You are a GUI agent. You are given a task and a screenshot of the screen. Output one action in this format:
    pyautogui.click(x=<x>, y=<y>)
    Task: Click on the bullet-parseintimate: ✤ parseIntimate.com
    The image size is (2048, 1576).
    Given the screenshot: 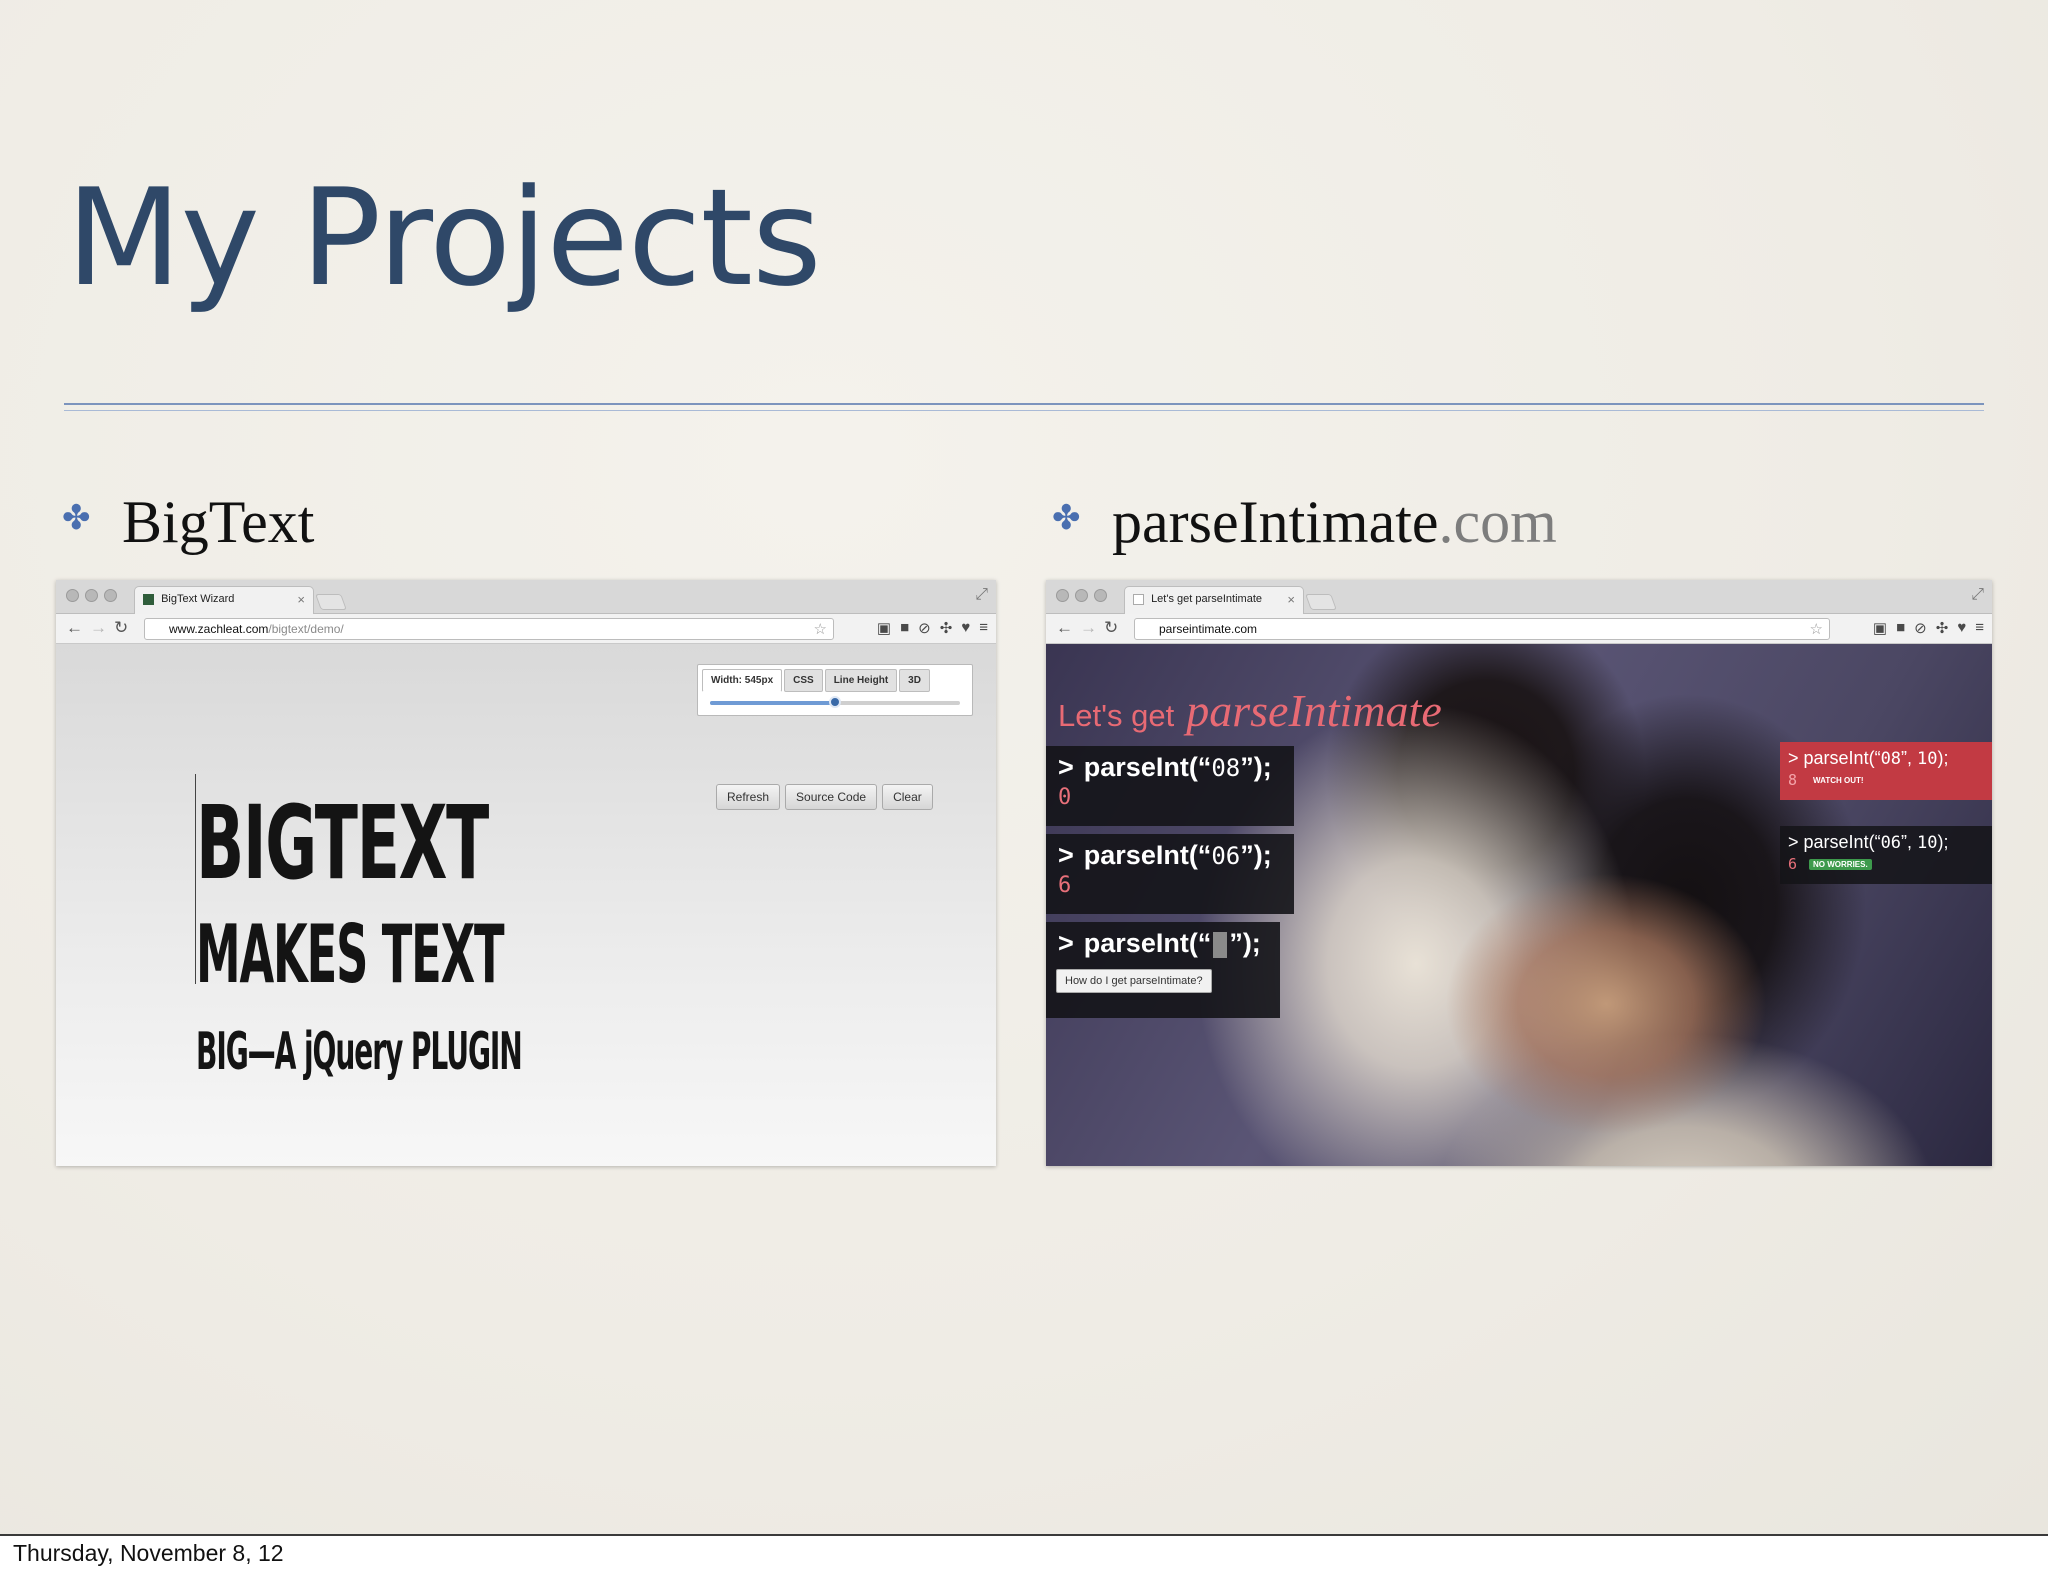 What is the action you would take?
    pyautogui.click(x=1304, y=522)
    